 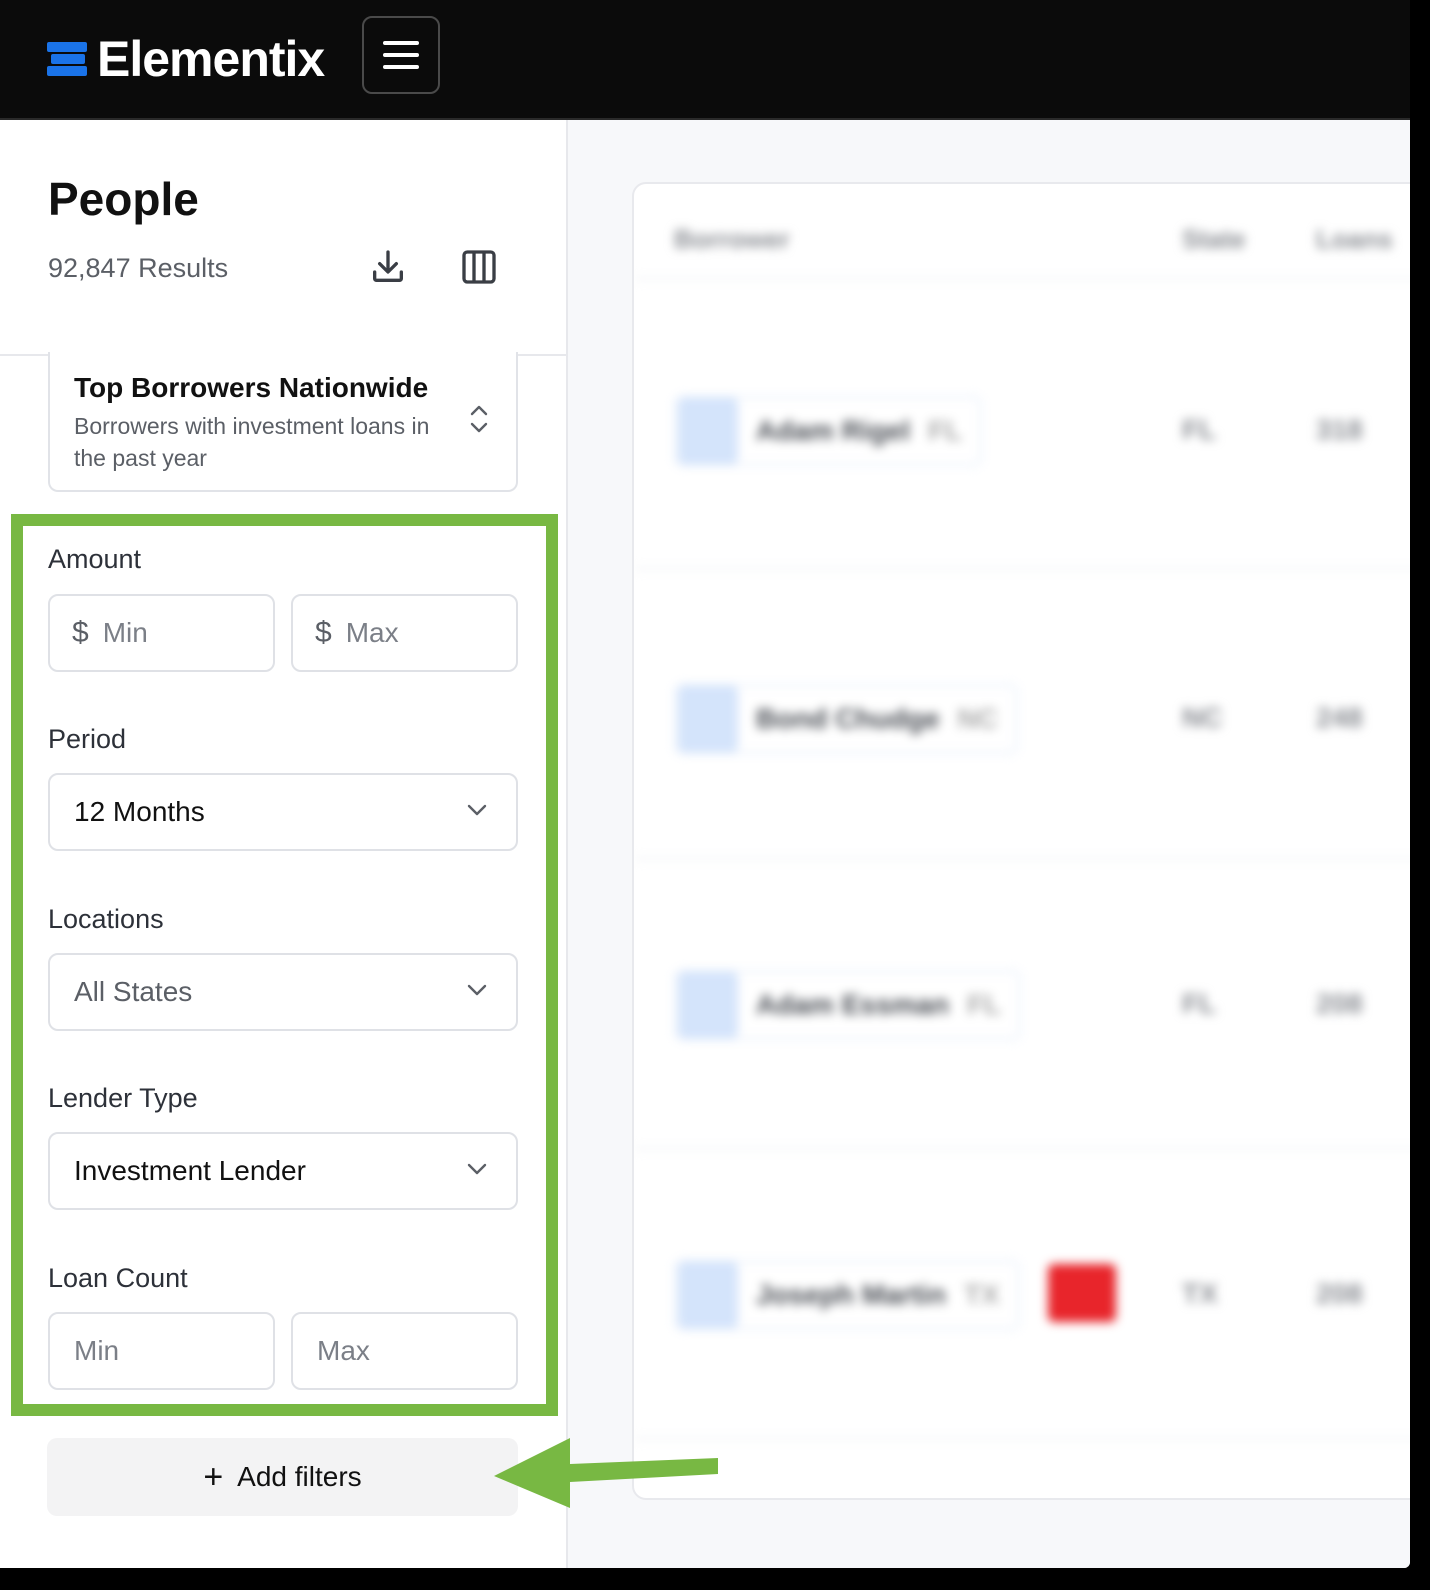 I want to click on state-cell: NC, so click(x=1202, y=717).